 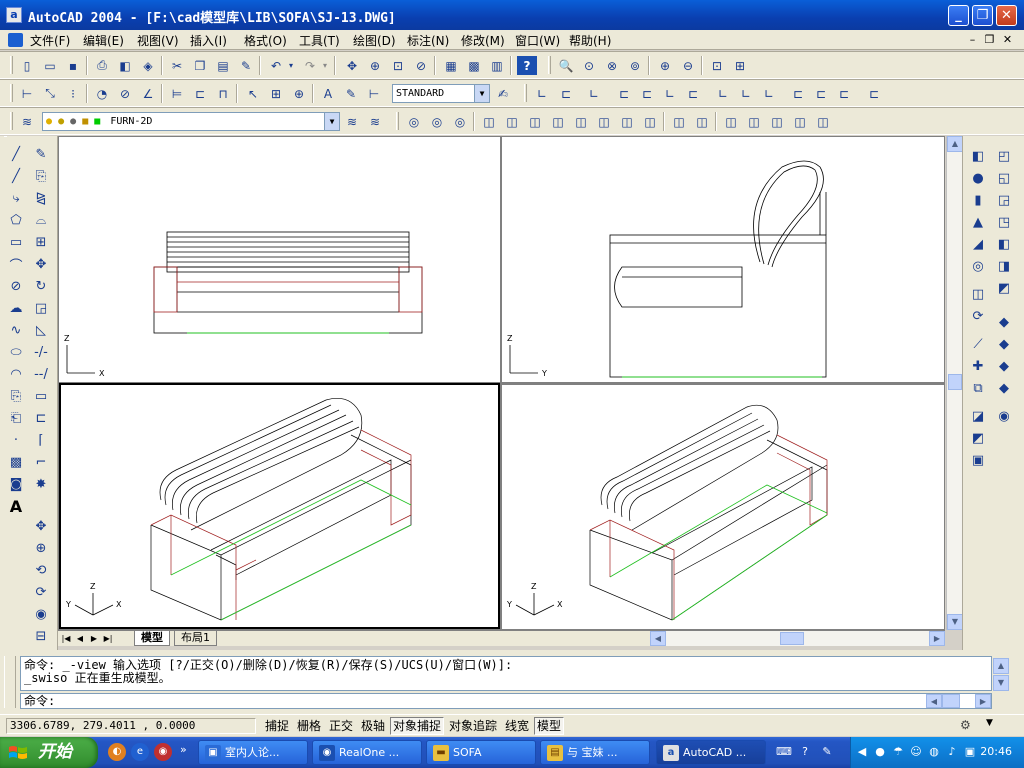 I want to click on menu-help: 帮助(H), so click(x=590, y=40).